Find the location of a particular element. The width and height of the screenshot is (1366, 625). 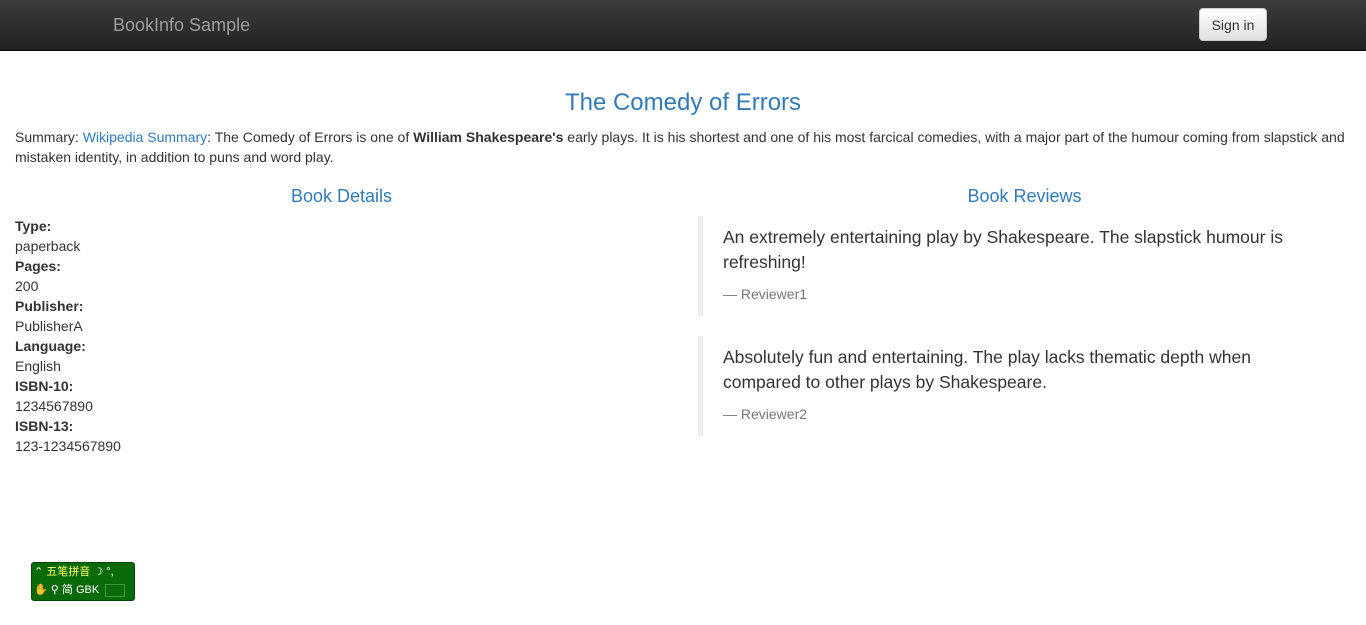

detail-value-isbn10: 1234567890 is located at coordinates (54, 406).